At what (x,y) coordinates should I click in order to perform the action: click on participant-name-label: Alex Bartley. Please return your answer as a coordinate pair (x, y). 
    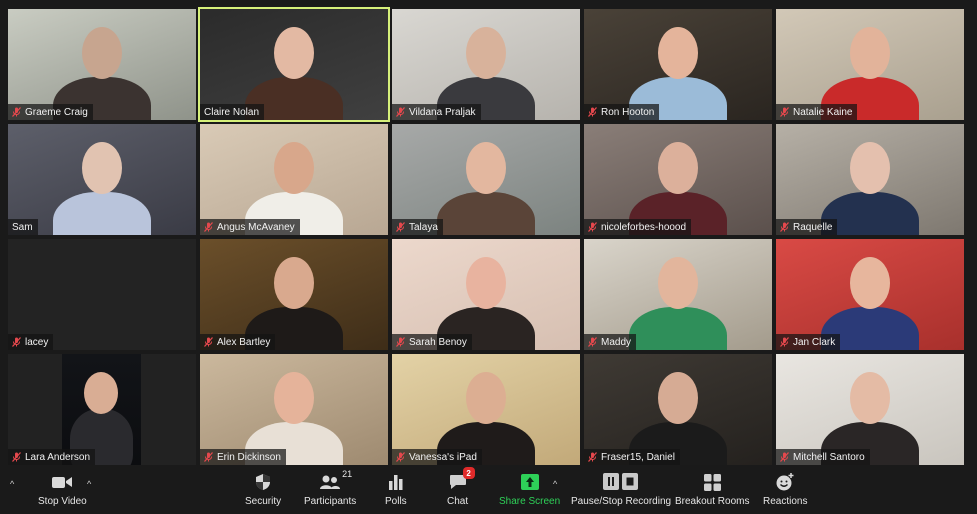
    Looking at the image, I should click on (238, 342).